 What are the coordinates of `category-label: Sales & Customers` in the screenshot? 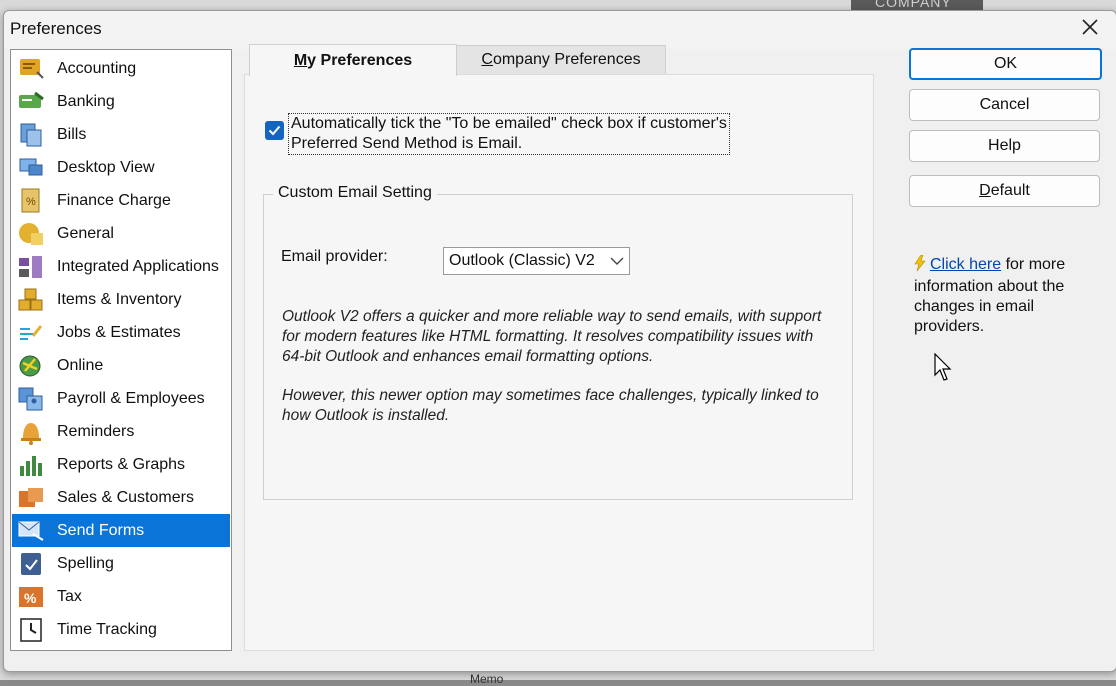 It's located at (125, 497).